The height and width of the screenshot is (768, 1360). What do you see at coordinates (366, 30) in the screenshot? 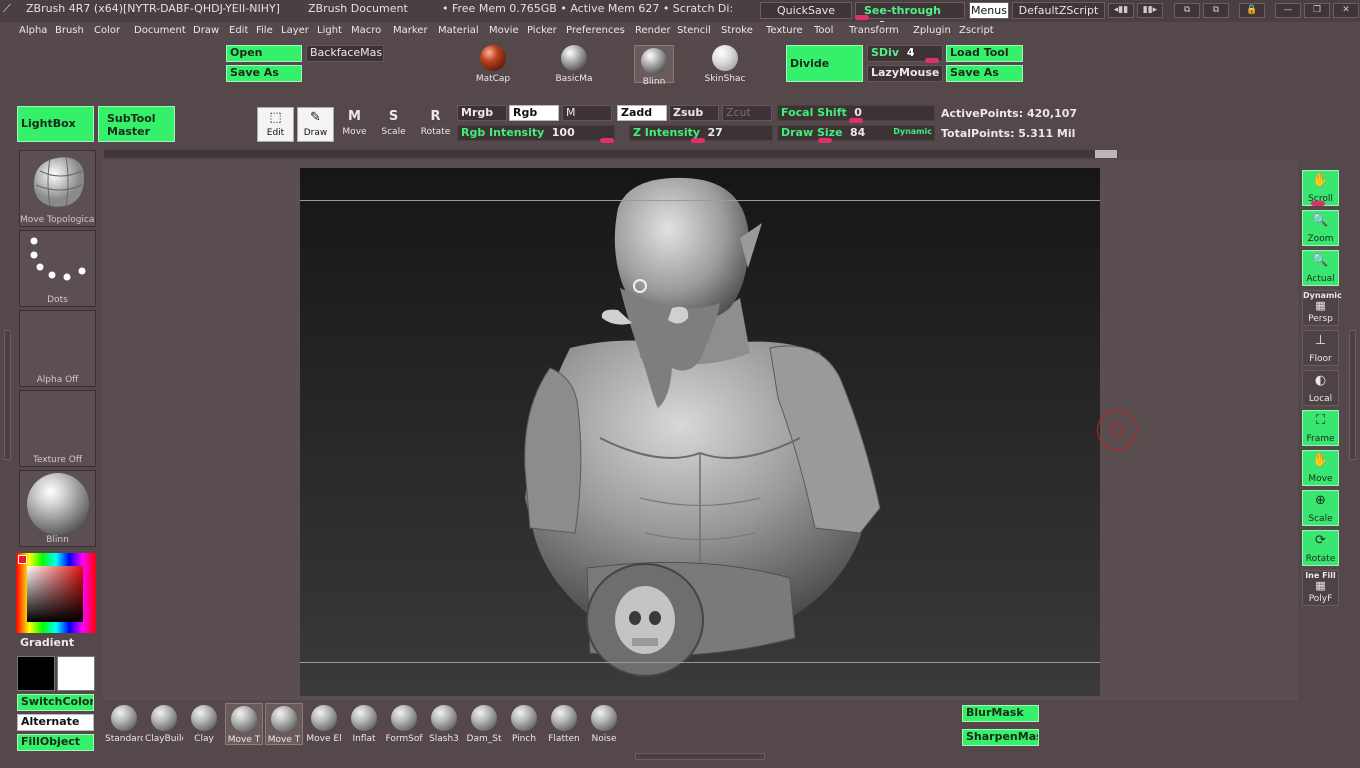
I see `menu-macro: Macro` at bounding box center [366, 30].